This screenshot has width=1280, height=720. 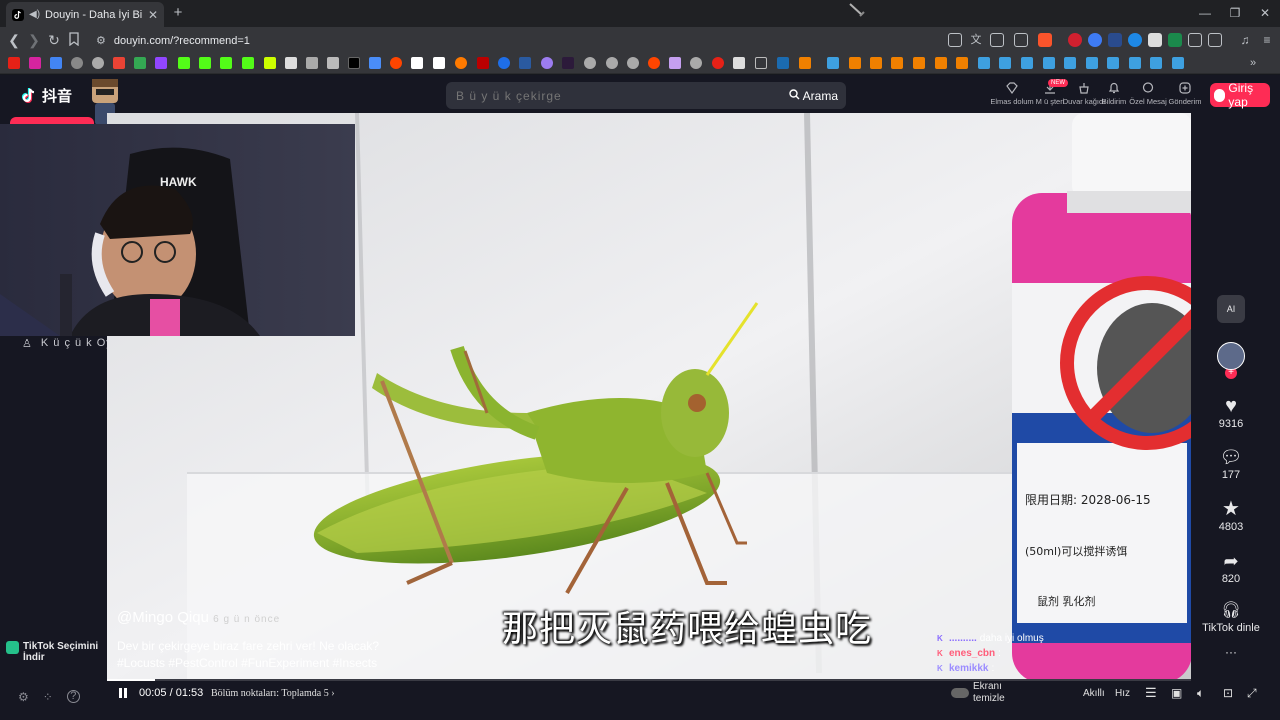 What do you see at coordinates (1240, 95) in the screenshot?
I see `login-button: Giriş yap` at bounding box center [1240, 95].